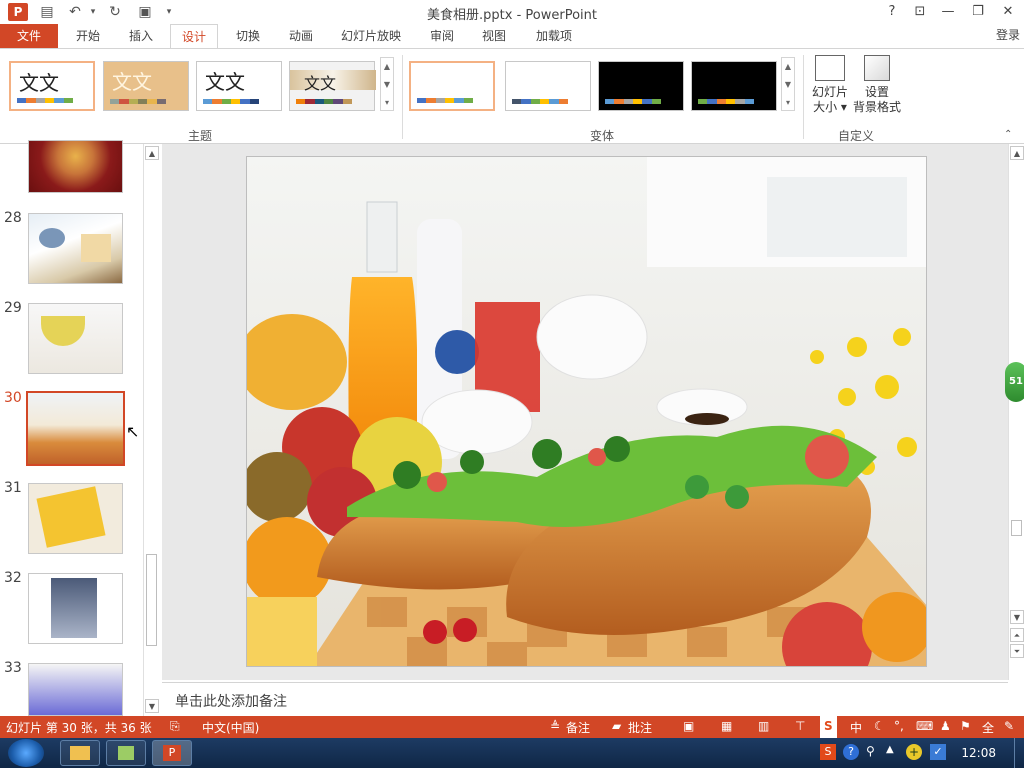 The width and height of the screenshot is (1024, 768). I want to click on thumbnail-number: 32, so click(13, 578).